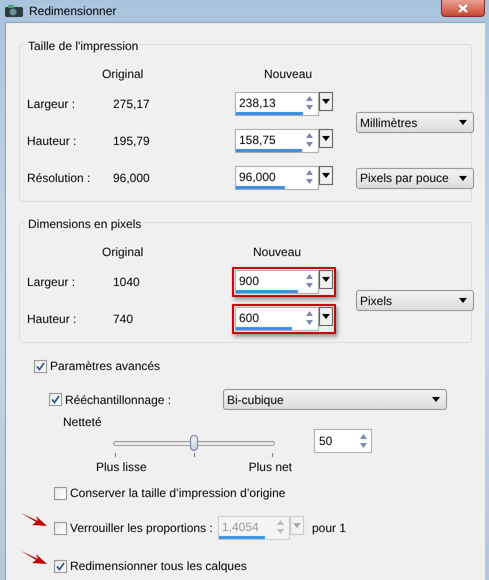 This screenshot has height=580, width=489. I want to click on unit-dropdown: Millimètres, so click(415, 122).